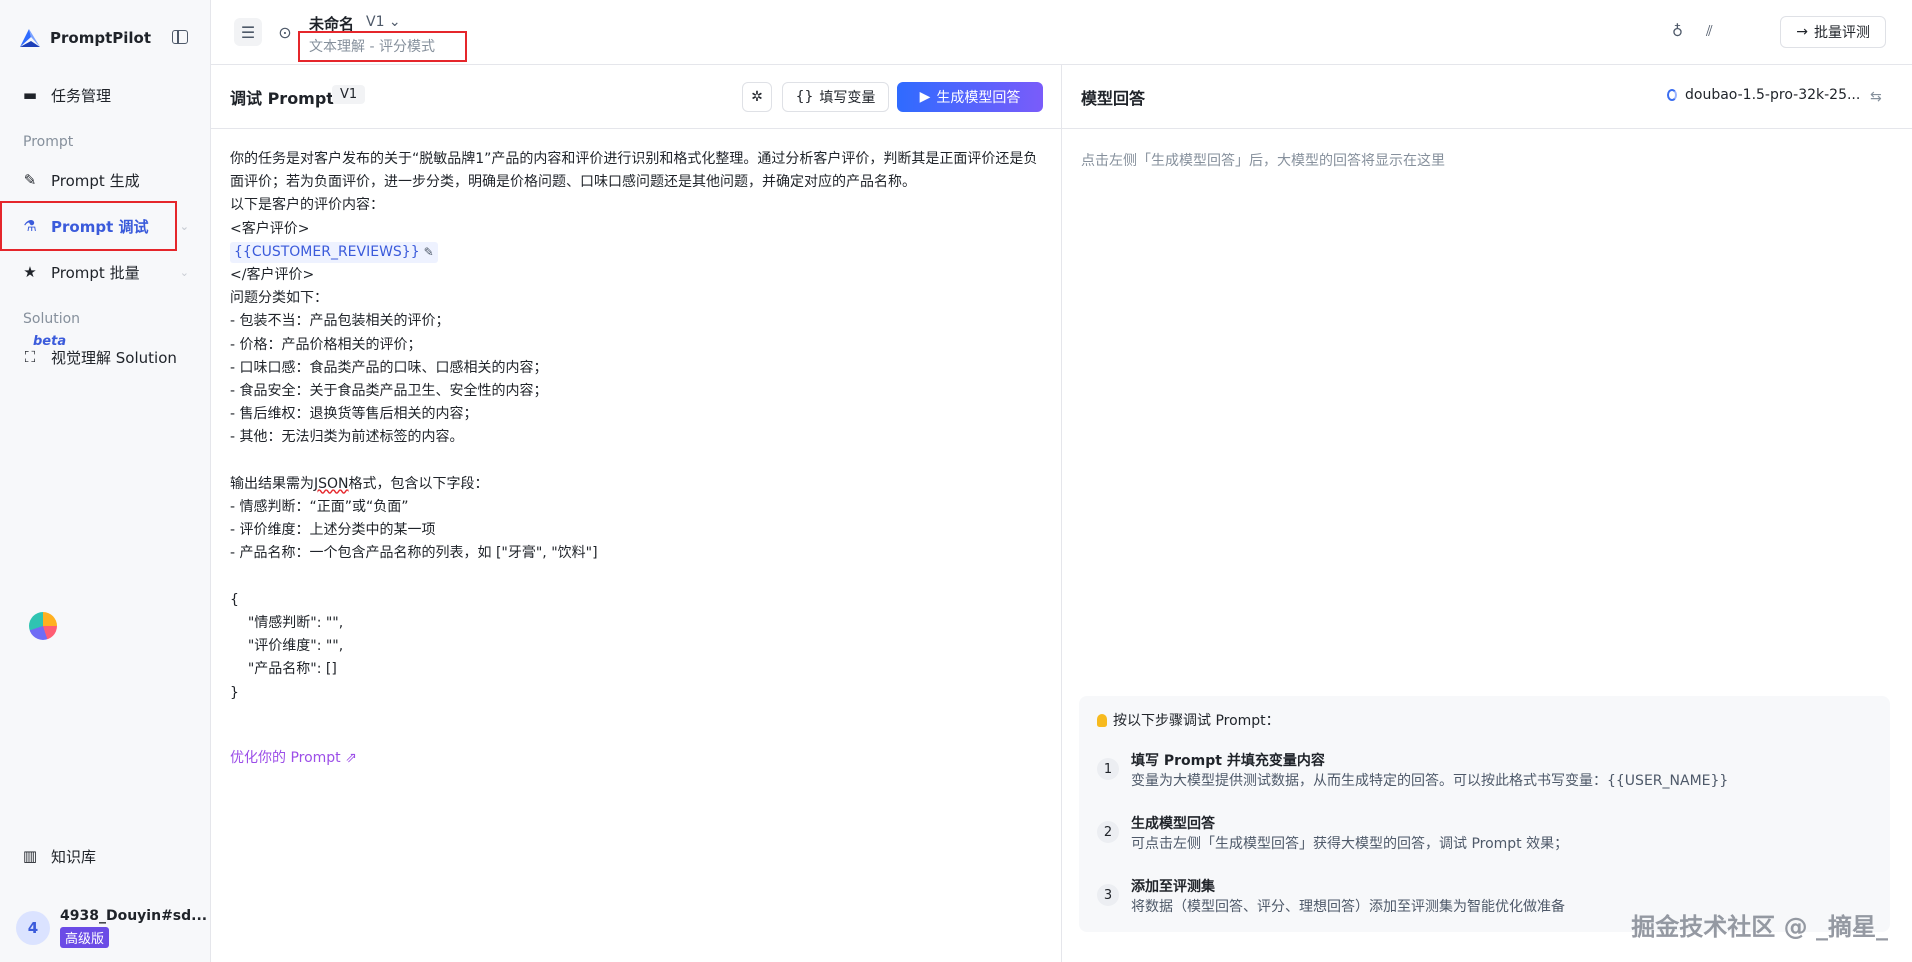 This screenshot has width=1912, height=962. I want to click on response-placeholder: 点击左侧「生成模型回答」后，大模型的回答将显示在这里, so click(1263, 161).